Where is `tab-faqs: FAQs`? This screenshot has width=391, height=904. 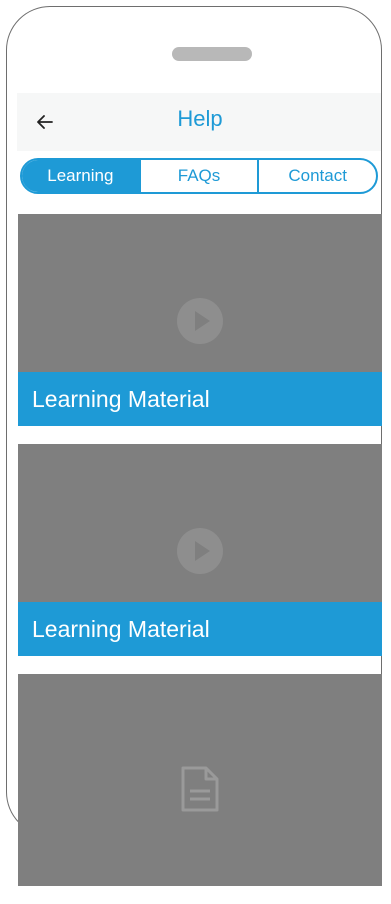 tab-faqs: FAQs is located at coordinates (198, 176).